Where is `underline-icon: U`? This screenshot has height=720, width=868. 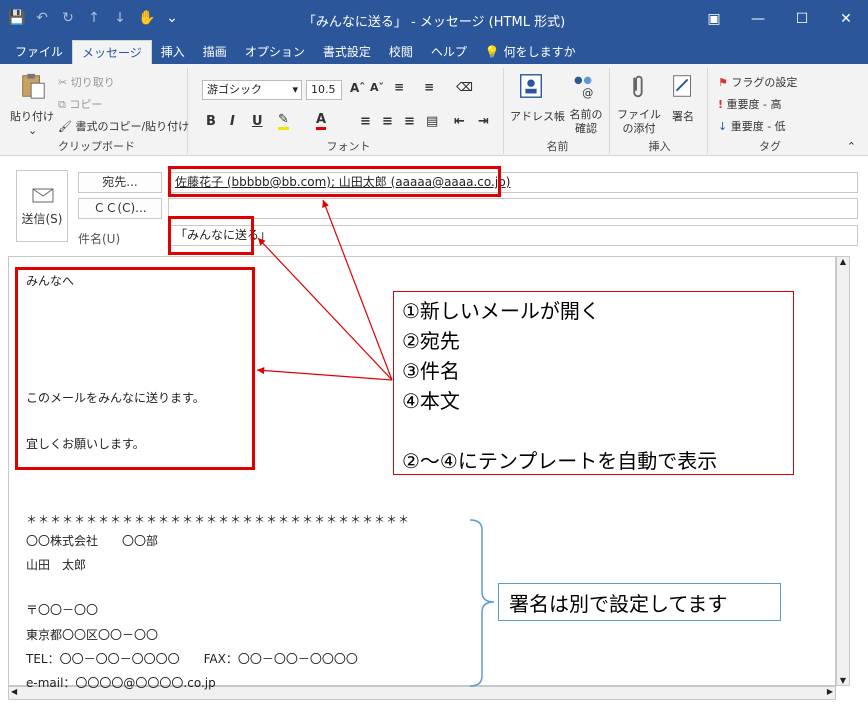
underline-icon: U is located at coordinates (257, 121).